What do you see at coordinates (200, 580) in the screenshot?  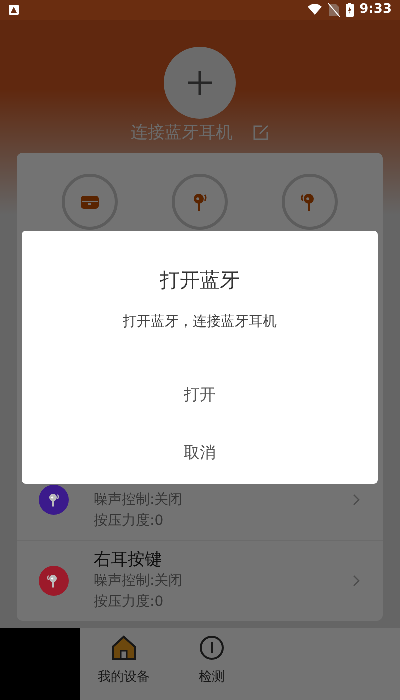 I see `key-setting-row: 右耳按键 噪声控制:关闭 按压力度:0` at bounding box center [200, 580].